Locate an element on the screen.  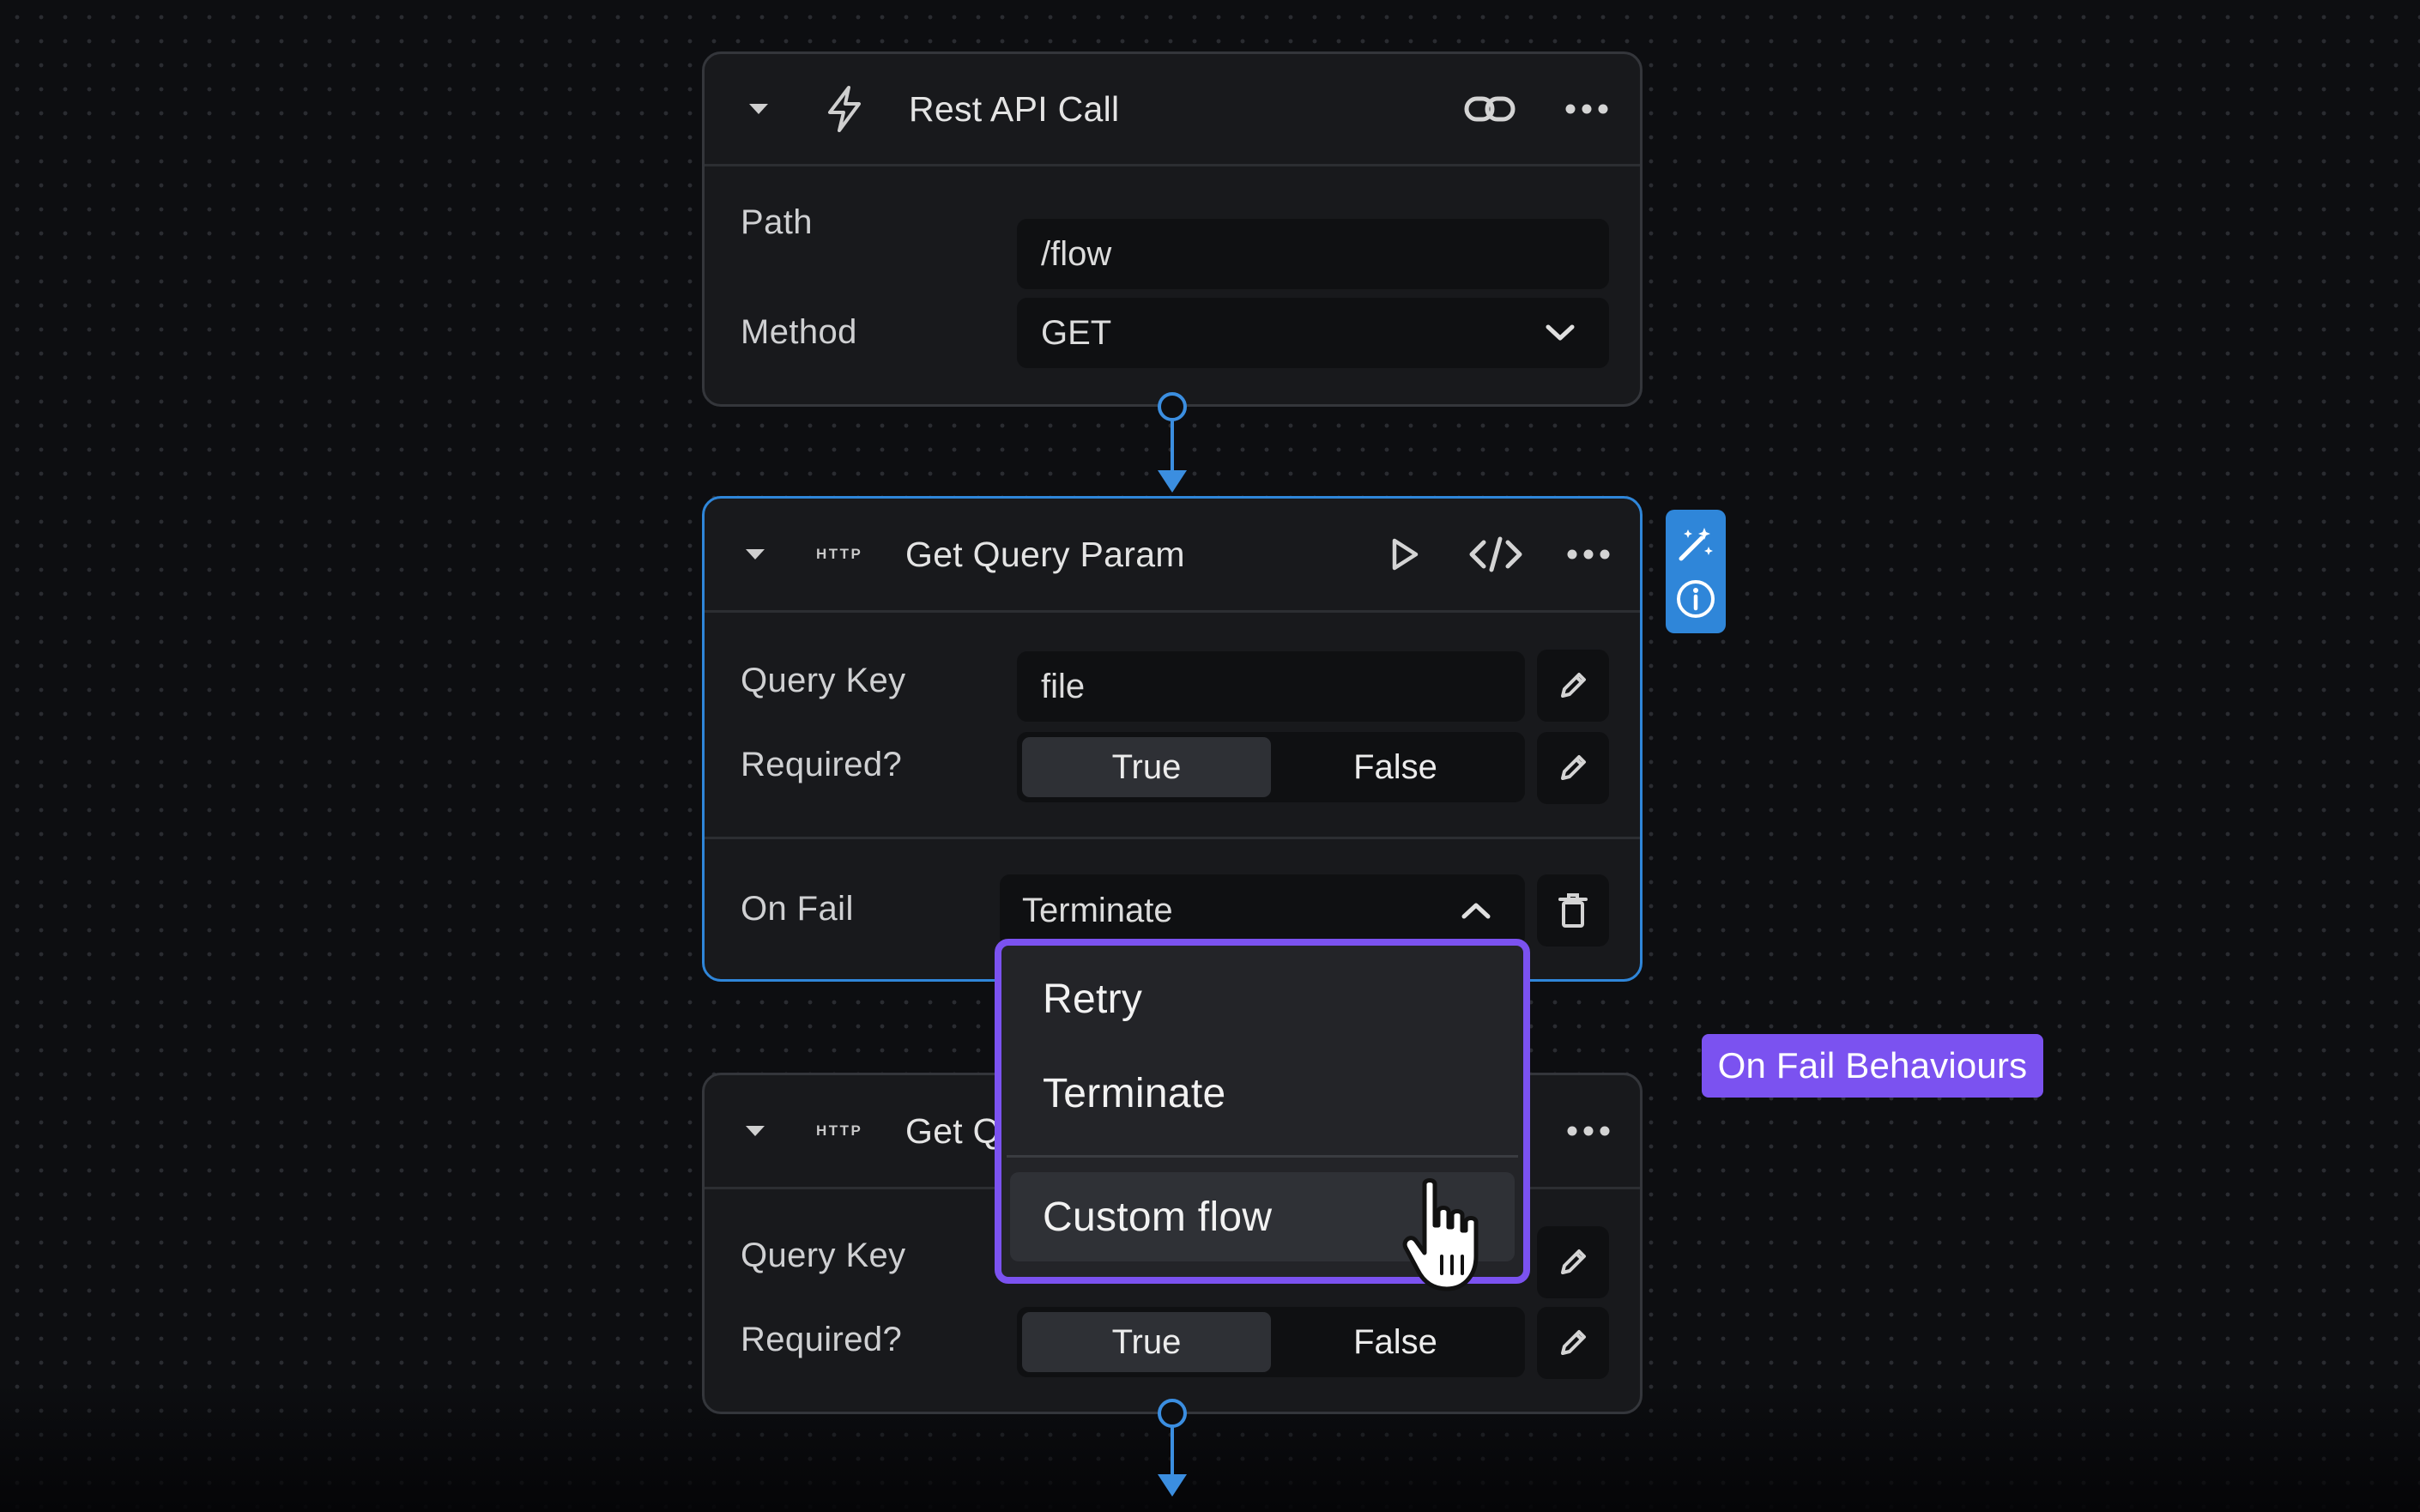
info-icon is located at coordinates (1695, 599).